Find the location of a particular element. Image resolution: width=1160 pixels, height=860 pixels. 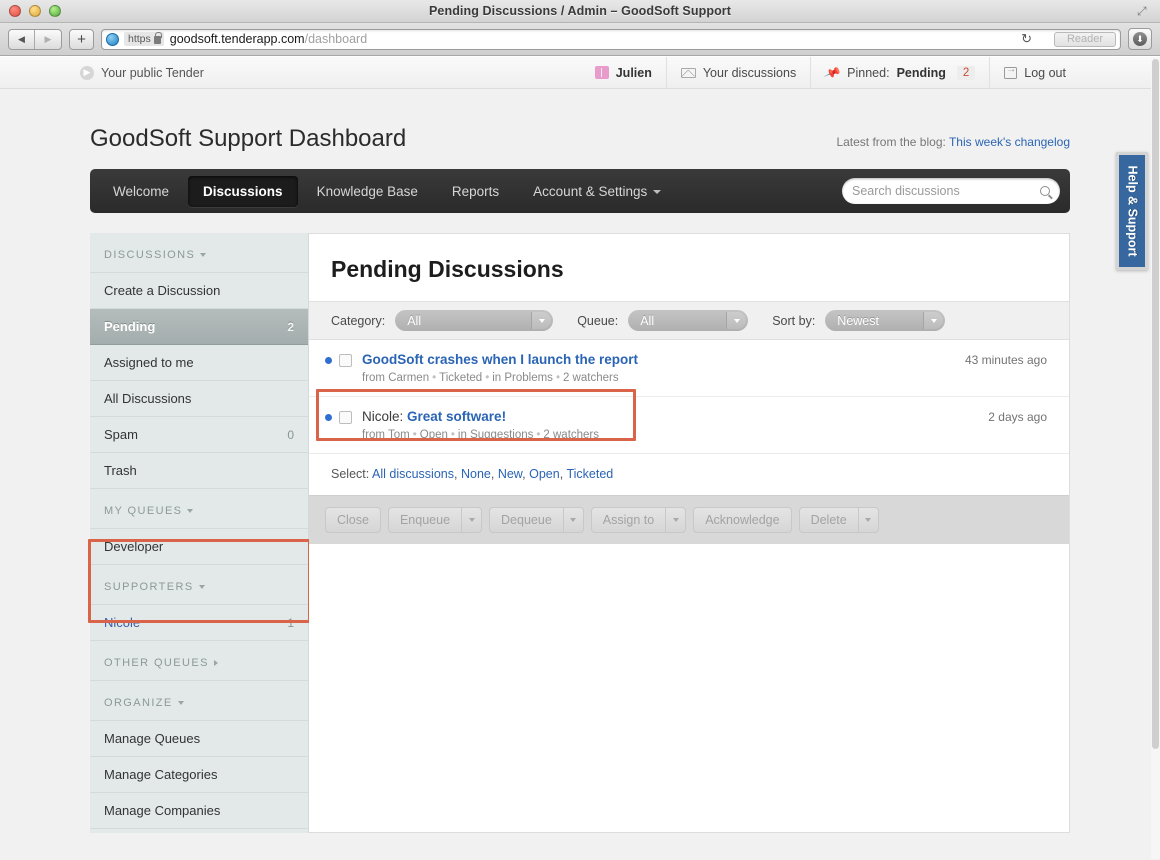

delete-button: Delete is located at coordinates (828, 520).